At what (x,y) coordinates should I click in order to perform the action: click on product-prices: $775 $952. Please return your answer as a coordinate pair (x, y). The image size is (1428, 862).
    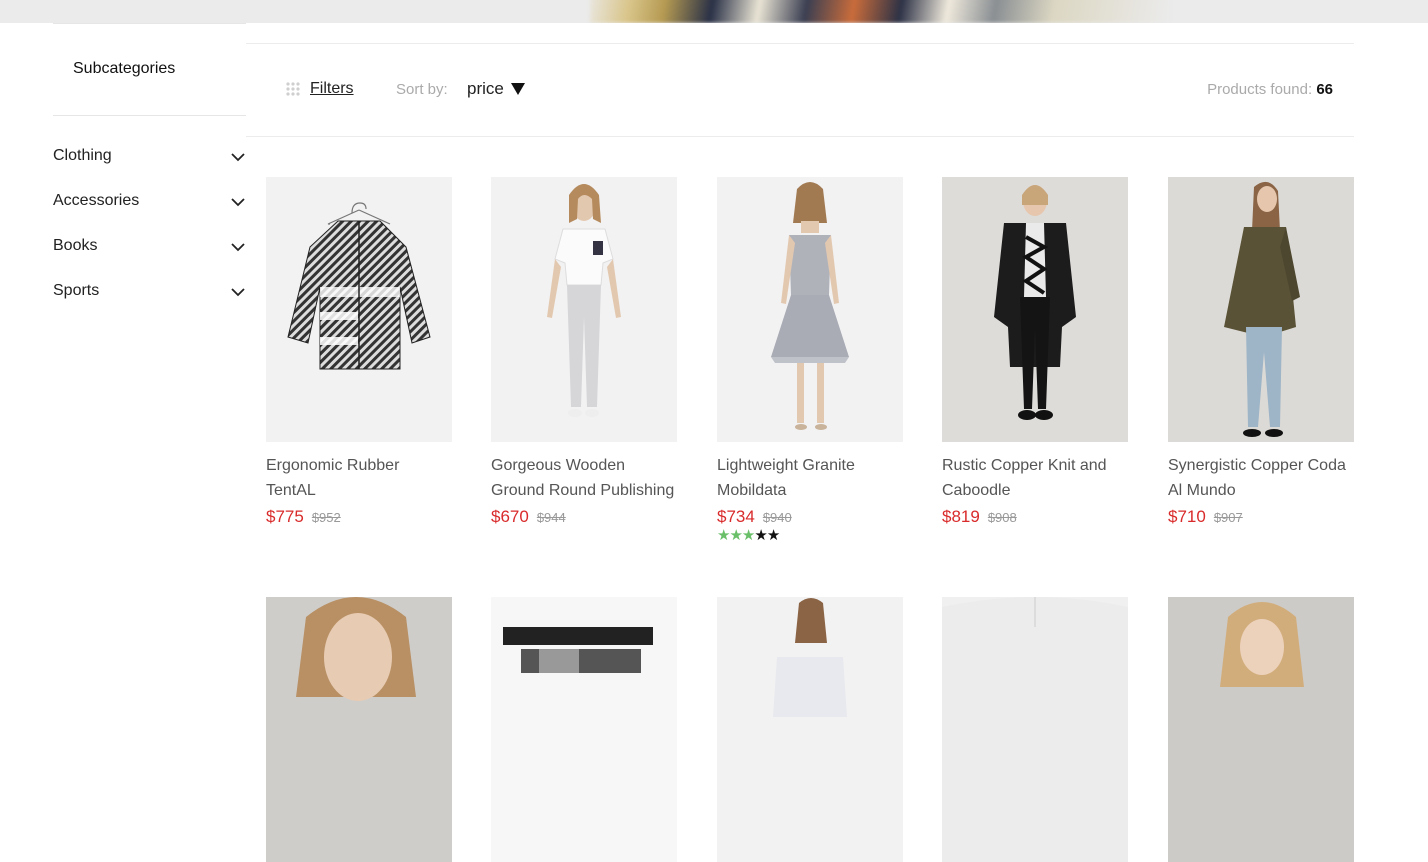
    Looking at the image, I should click on (359, 517).